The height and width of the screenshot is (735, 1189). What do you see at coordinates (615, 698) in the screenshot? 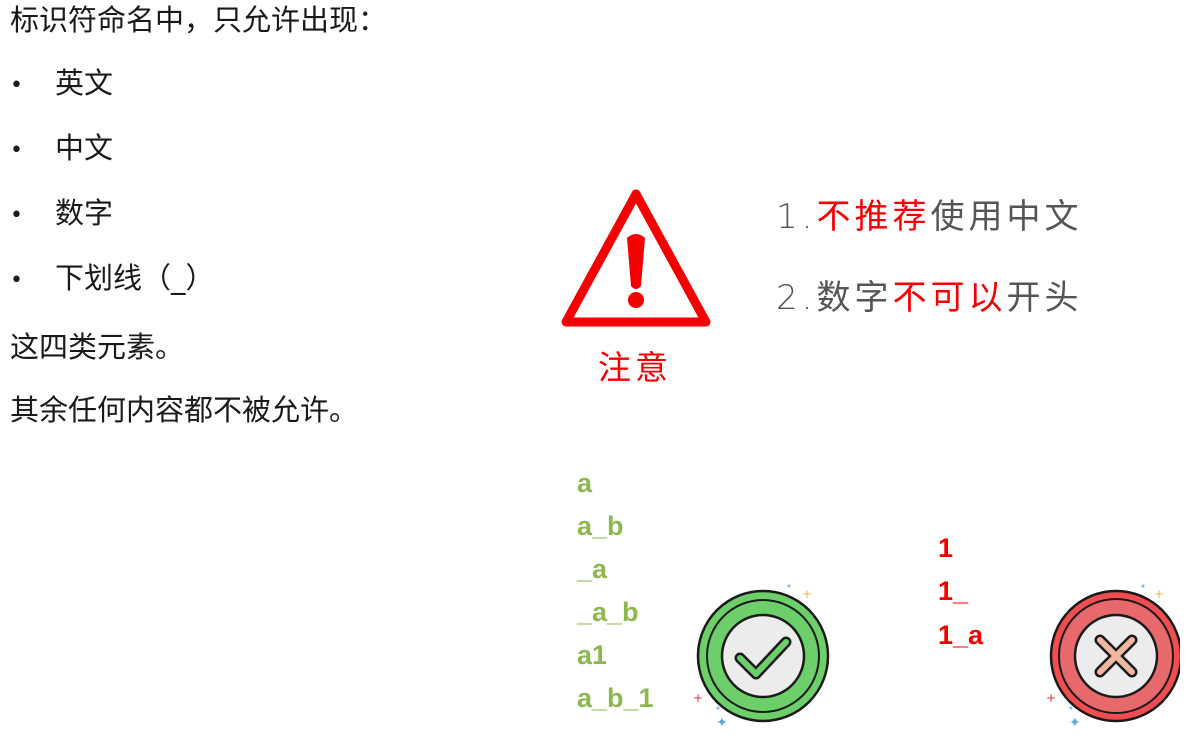
I see `valid-example: a_b_1` at bounding box center [615, 698].